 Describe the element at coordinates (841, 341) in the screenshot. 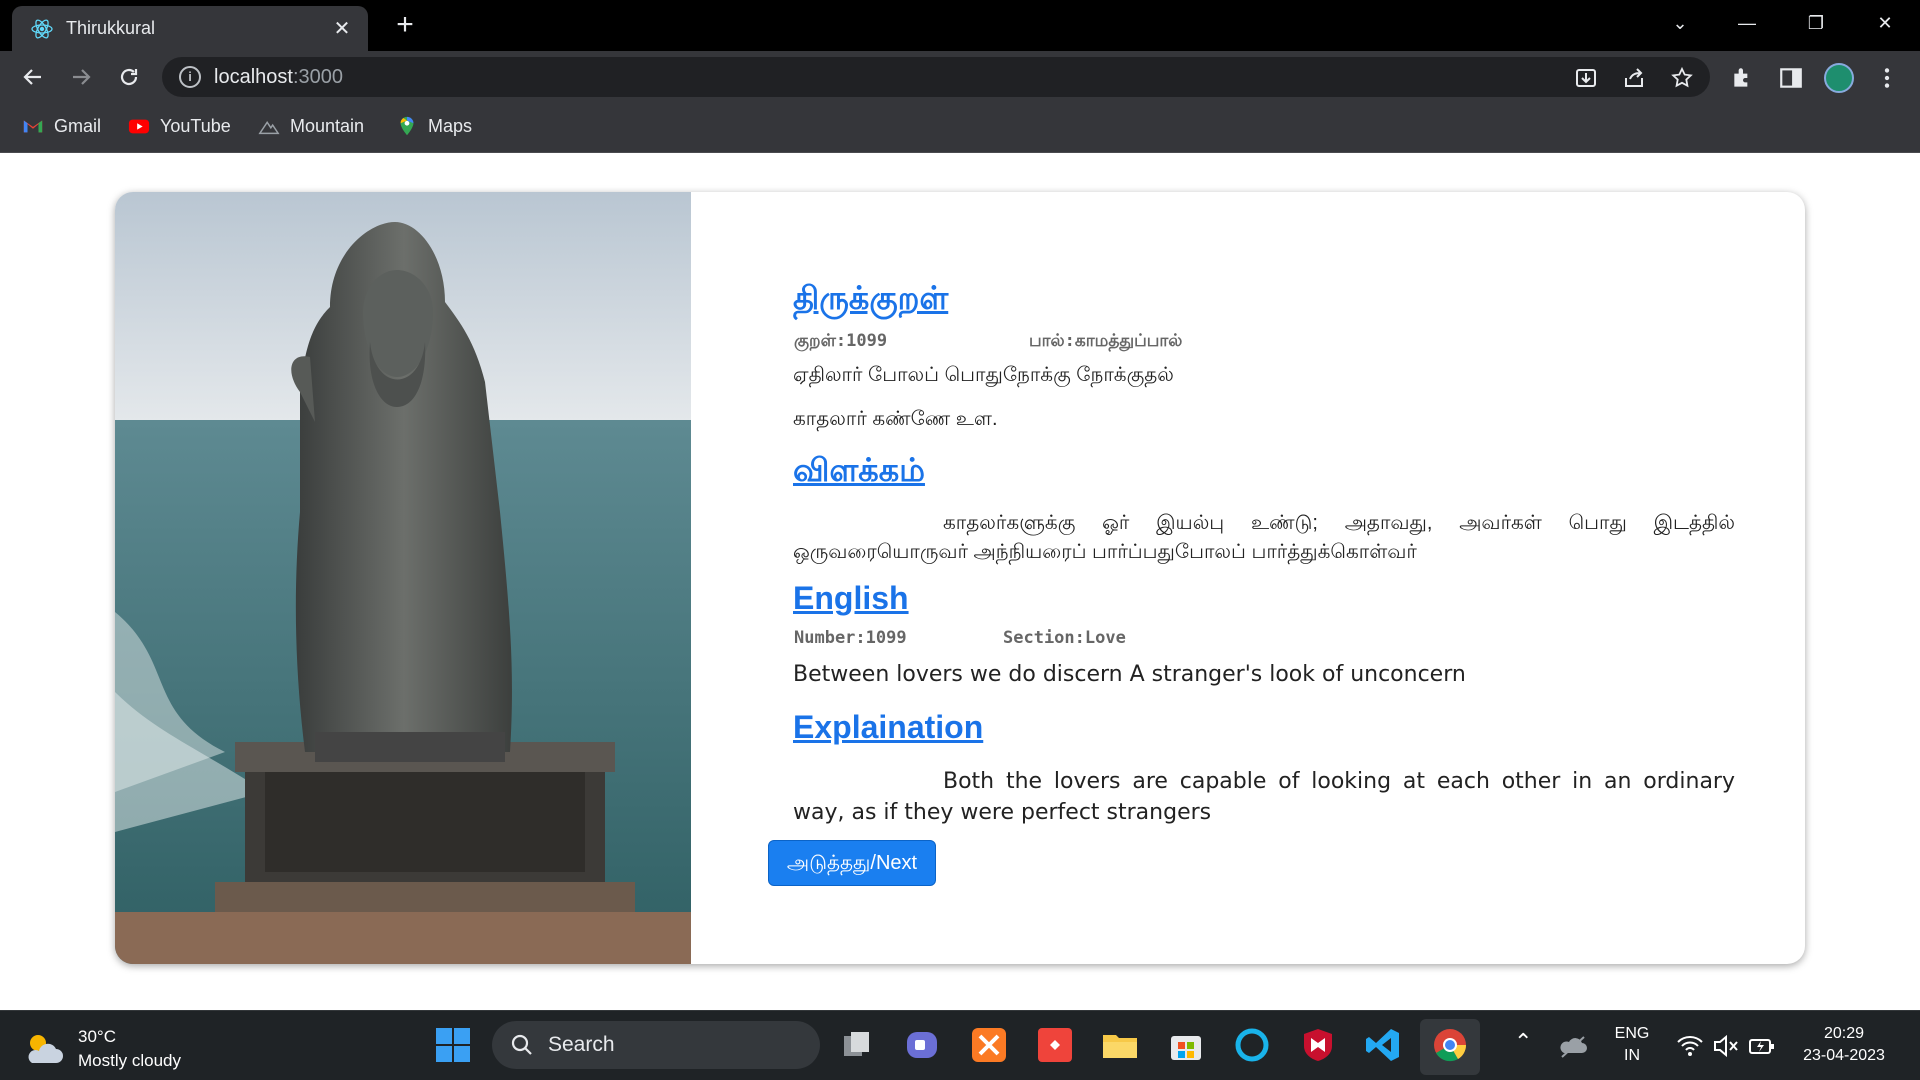

I see `kural-number: குறள்:1099` at that location.